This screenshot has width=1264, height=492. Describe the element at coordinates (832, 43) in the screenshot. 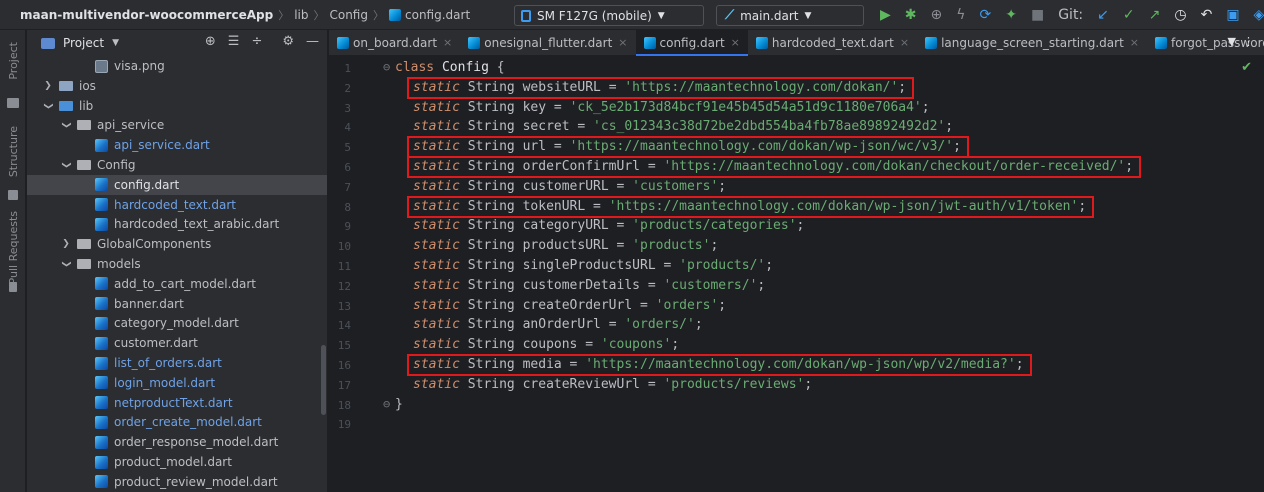

I see `editor-tab: hardcoded_text.dart ×` at that location.